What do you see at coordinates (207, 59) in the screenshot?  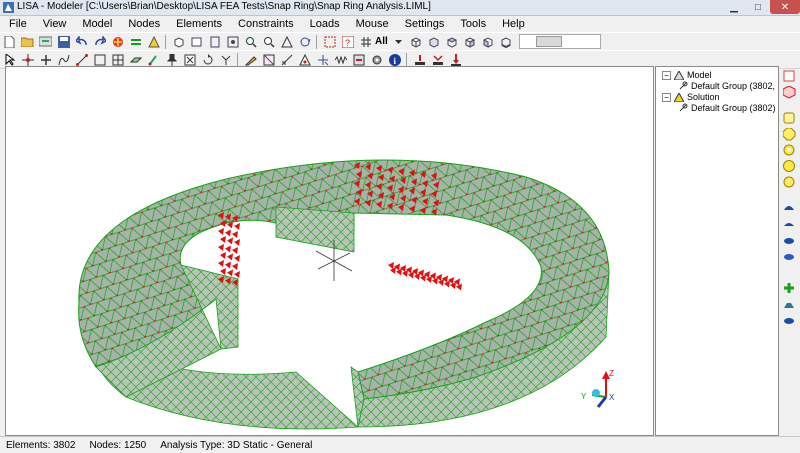 I see `reload-icon` at bounding box center [207, 59].